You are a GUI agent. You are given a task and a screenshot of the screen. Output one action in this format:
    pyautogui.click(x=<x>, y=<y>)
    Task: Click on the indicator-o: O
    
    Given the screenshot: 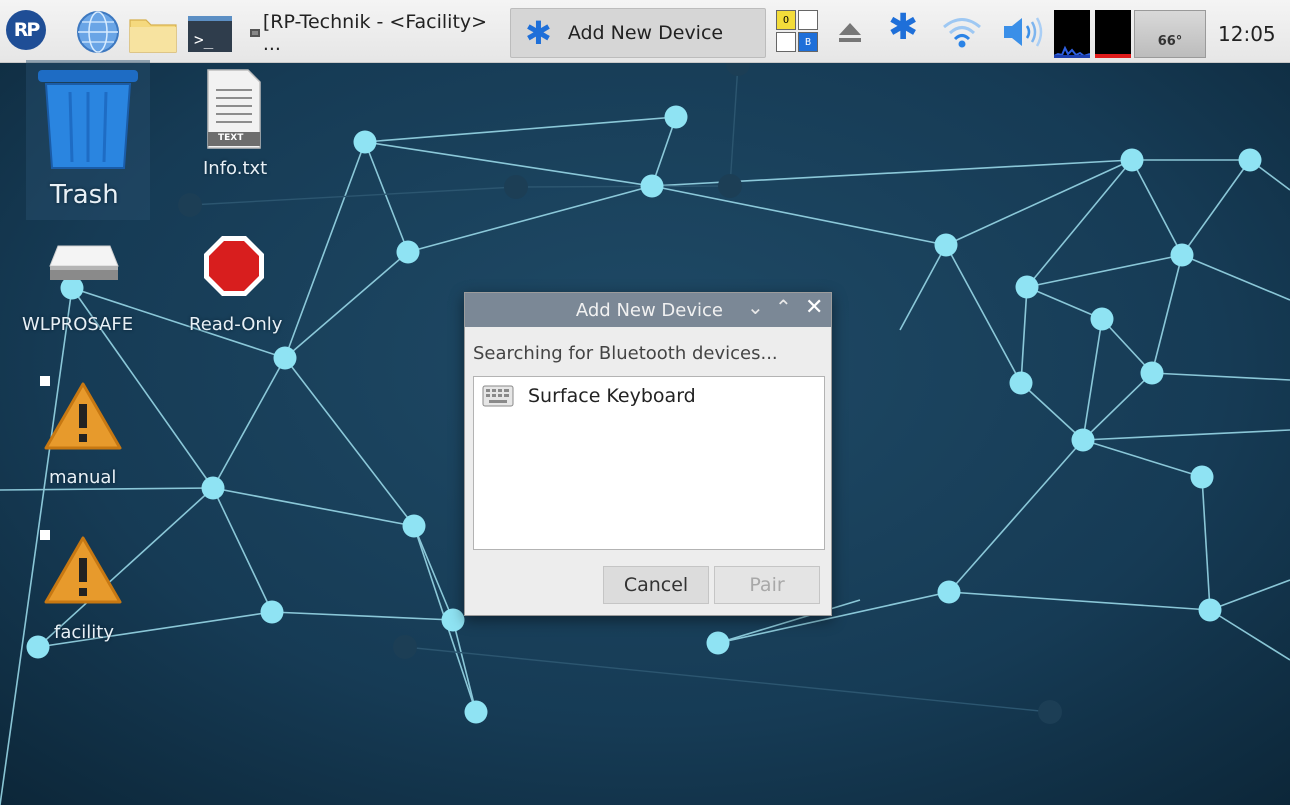 What is the action you would take?
    pyautogui.click(x=786, y=20)
    